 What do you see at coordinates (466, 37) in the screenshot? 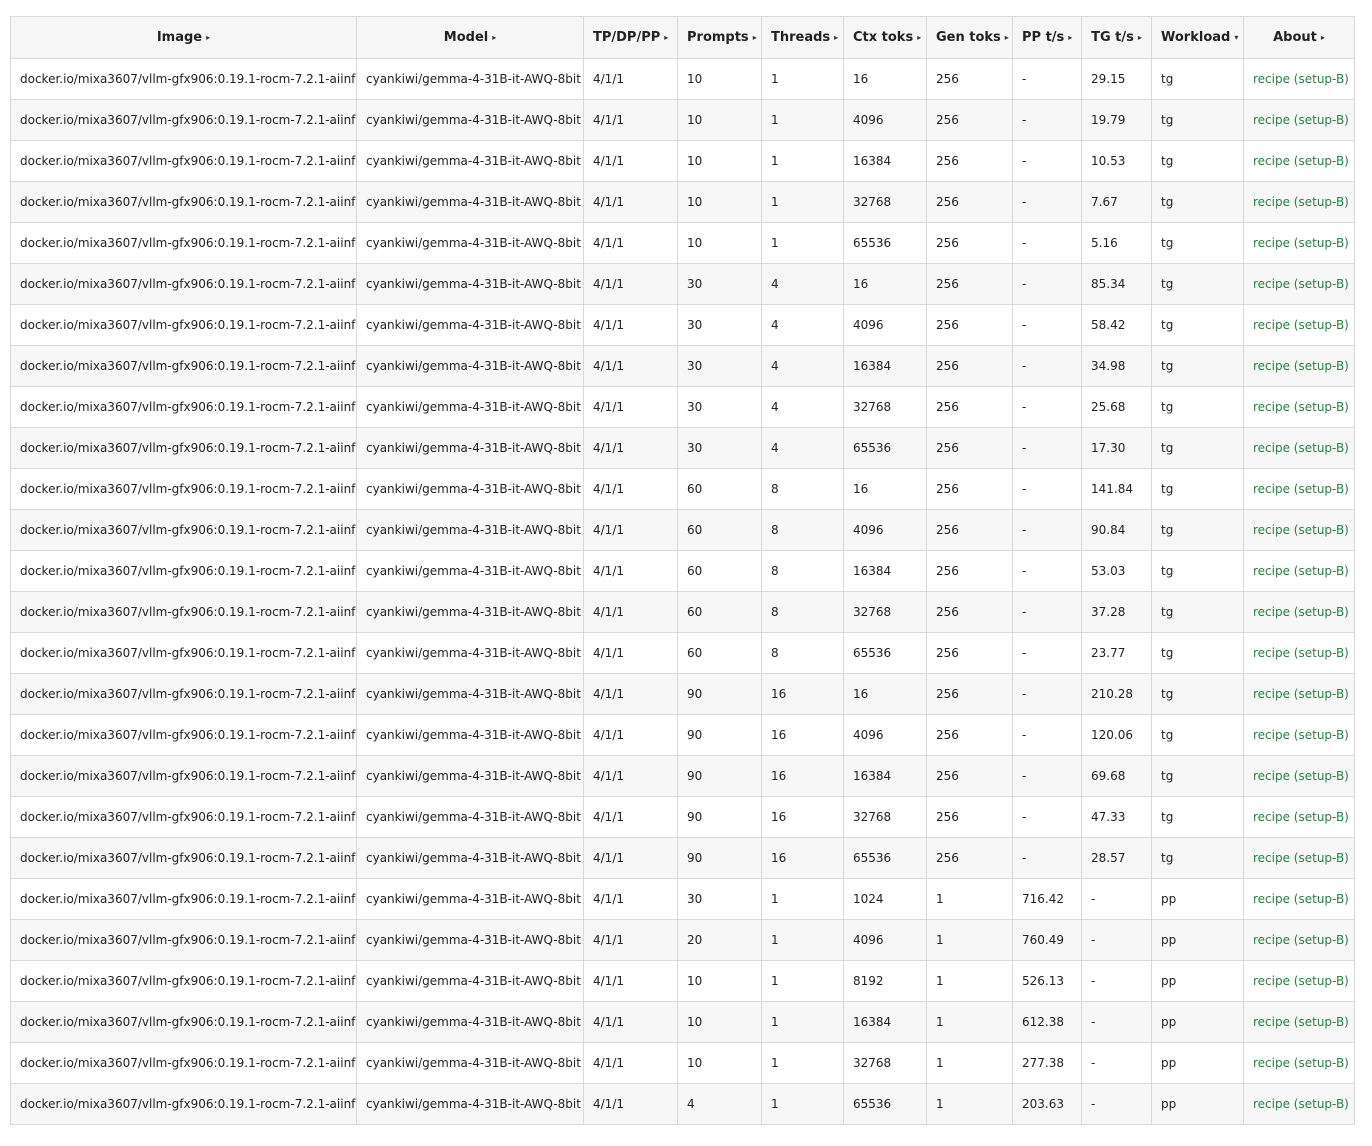
I see `column-header-label: Model` at bounding box center [466, 37].